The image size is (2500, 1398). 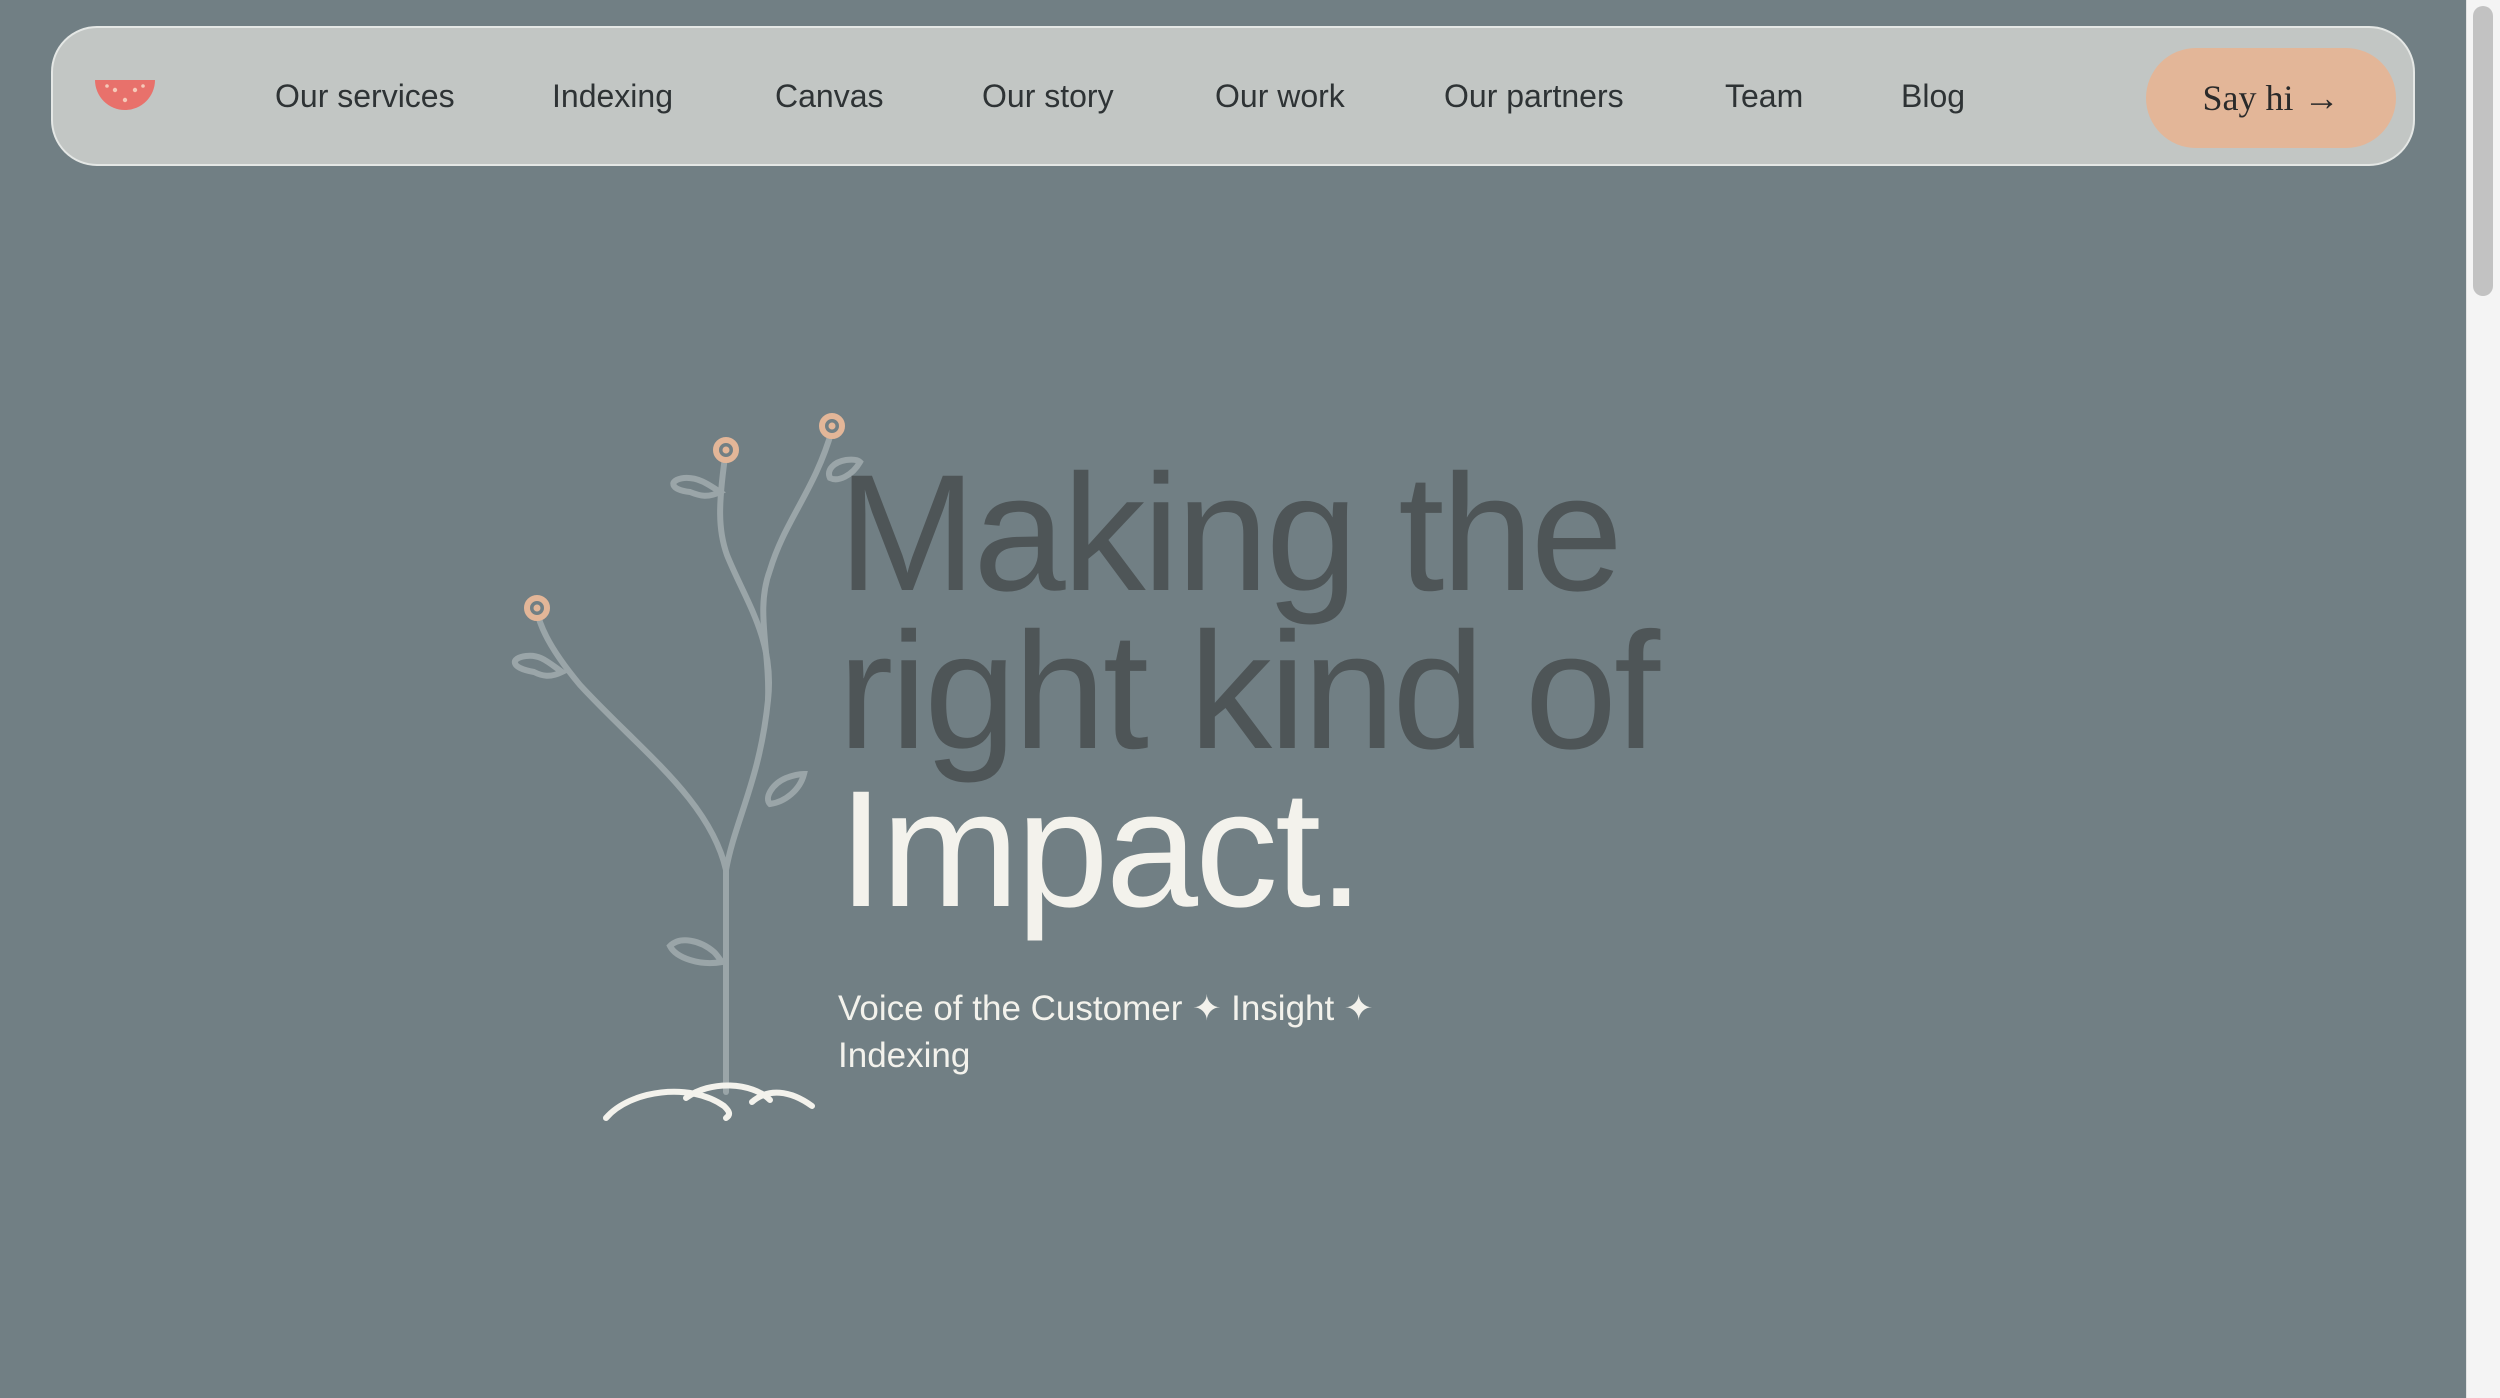 What do you see at coordinates (1280, 96) in the screenshot?
I see `nav-link-our-work: Our work` at bounding box center [1280, 96].